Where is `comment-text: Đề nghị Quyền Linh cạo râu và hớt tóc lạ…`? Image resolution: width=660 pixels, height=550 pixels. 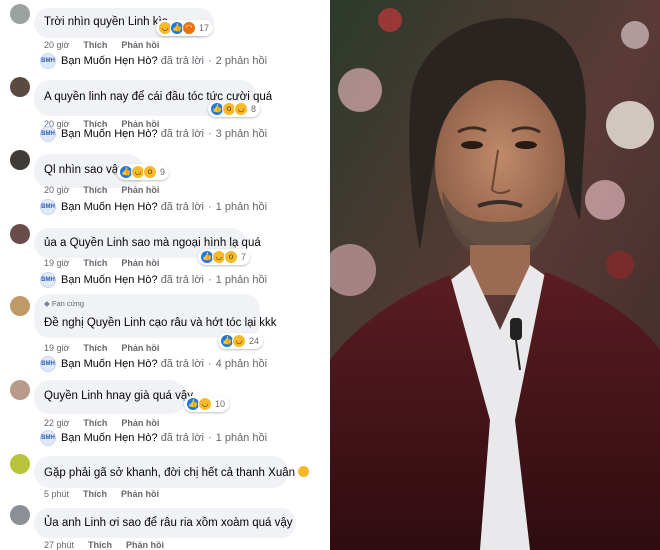 comment-text: Đề nghị Quyền Linh cạo râu và hớt tóc lạ… is located at coordinates (160, 323).